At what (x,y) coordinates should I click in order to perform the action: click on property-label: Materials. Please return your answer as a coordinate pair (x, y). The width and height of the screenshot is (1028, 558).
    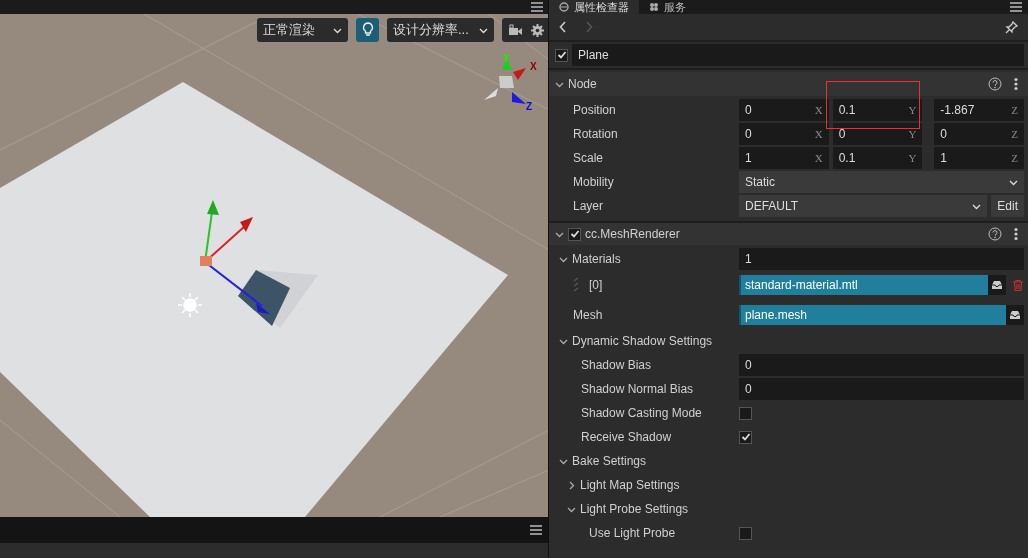
    Looking at the image, I should click on (596, 259).